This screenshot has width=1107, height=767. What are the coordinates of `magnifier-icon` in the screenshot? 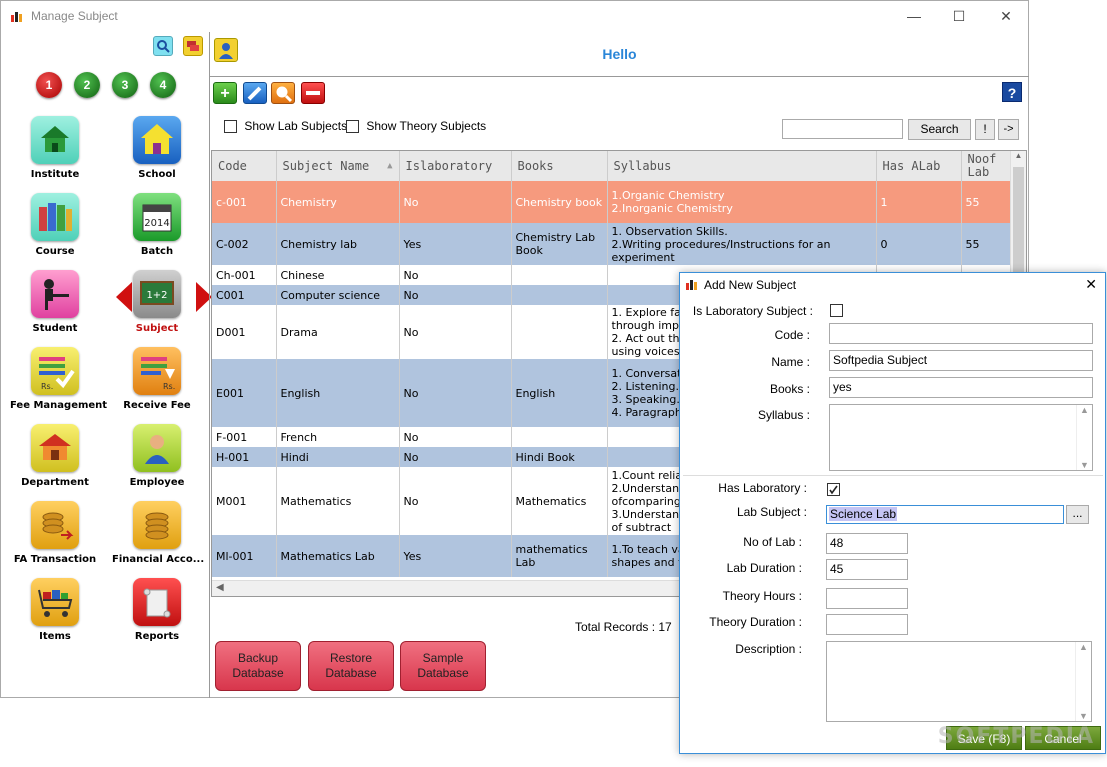 It's located at (284, 94).